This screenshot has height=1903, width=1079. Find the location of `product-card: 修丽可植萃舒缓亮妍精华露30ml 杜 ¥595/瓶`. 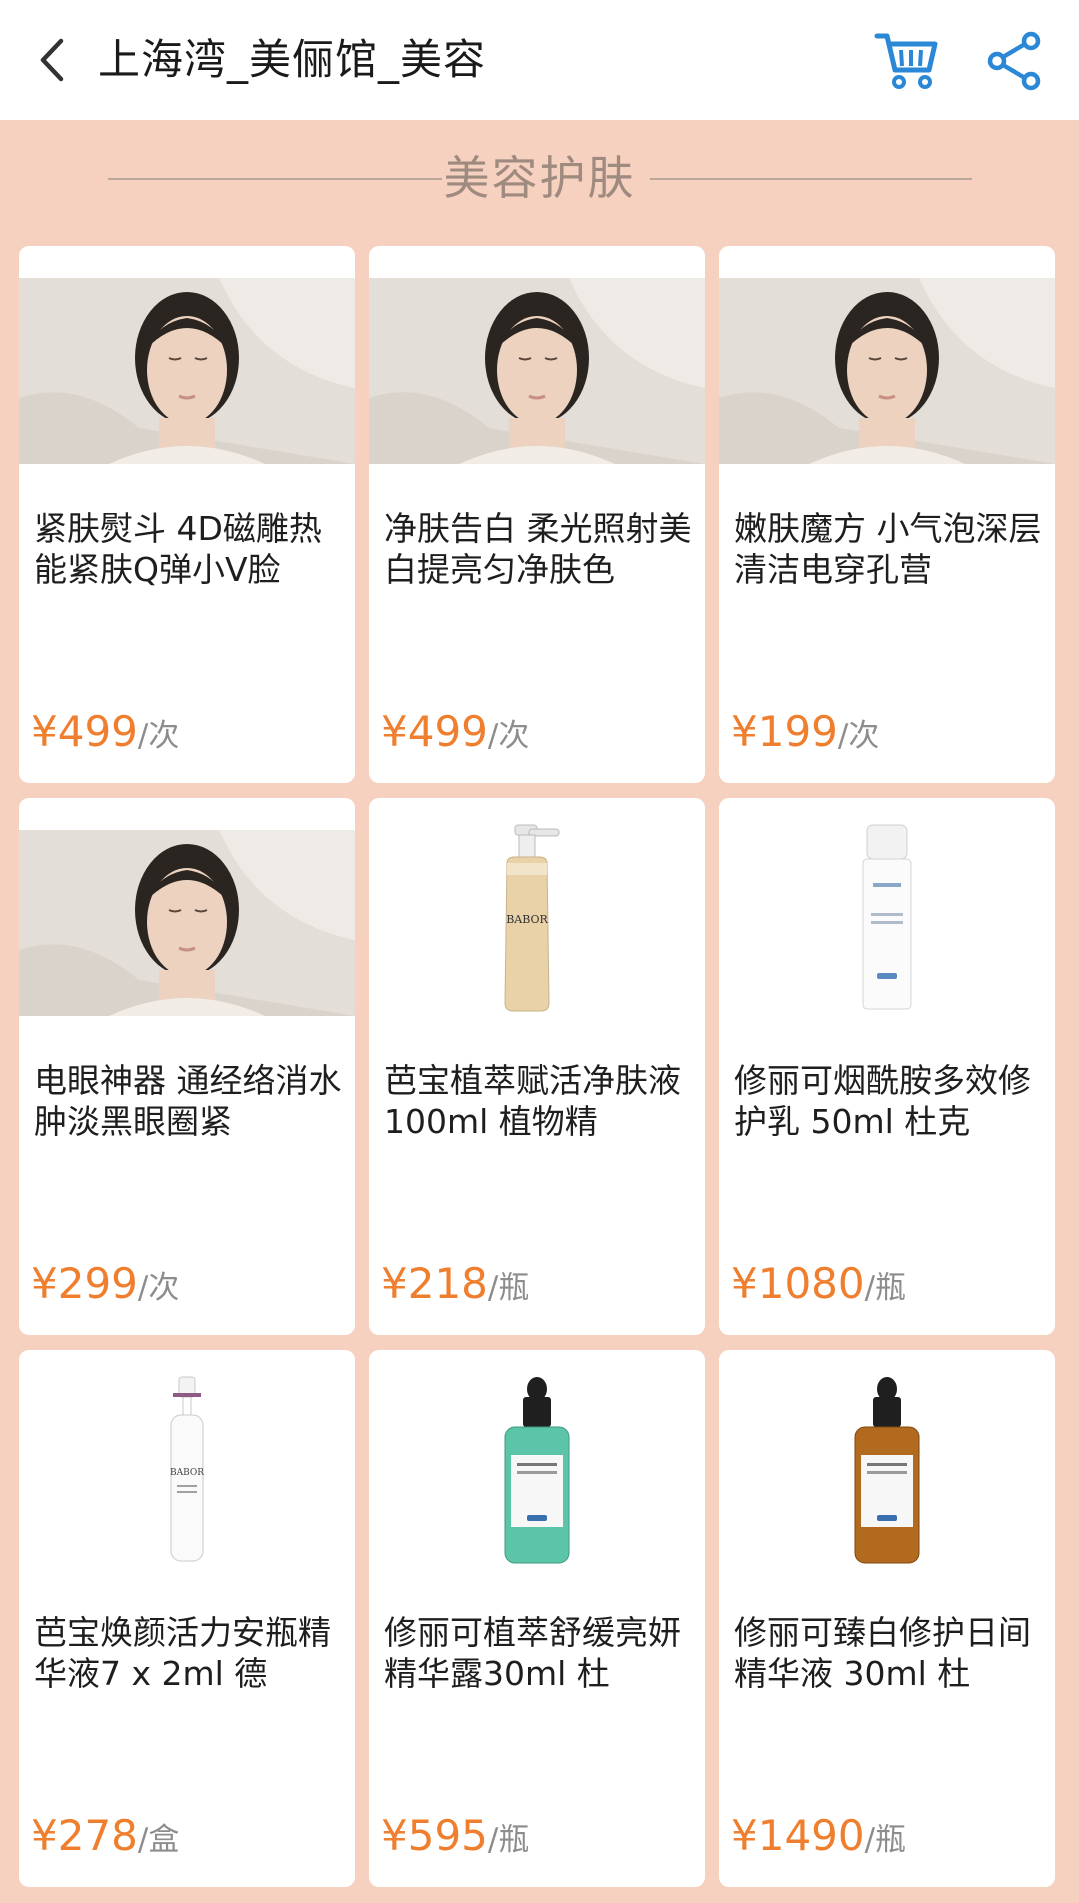

product-card: 修丽可植萃舒缓亮妍精华露30ml 杜 ¥595/瓶 is located at coordinates (537, 1618).